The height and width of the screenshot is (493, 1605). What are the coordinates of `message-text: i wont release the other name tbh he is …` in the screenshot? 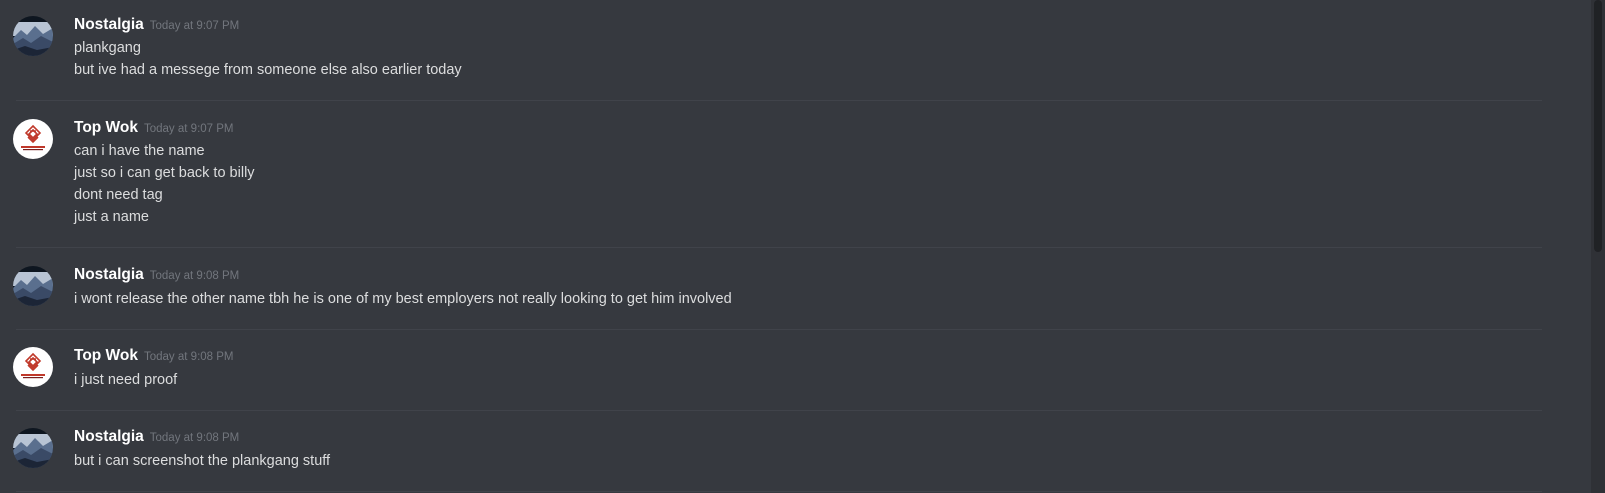 It's located at (403, 299).